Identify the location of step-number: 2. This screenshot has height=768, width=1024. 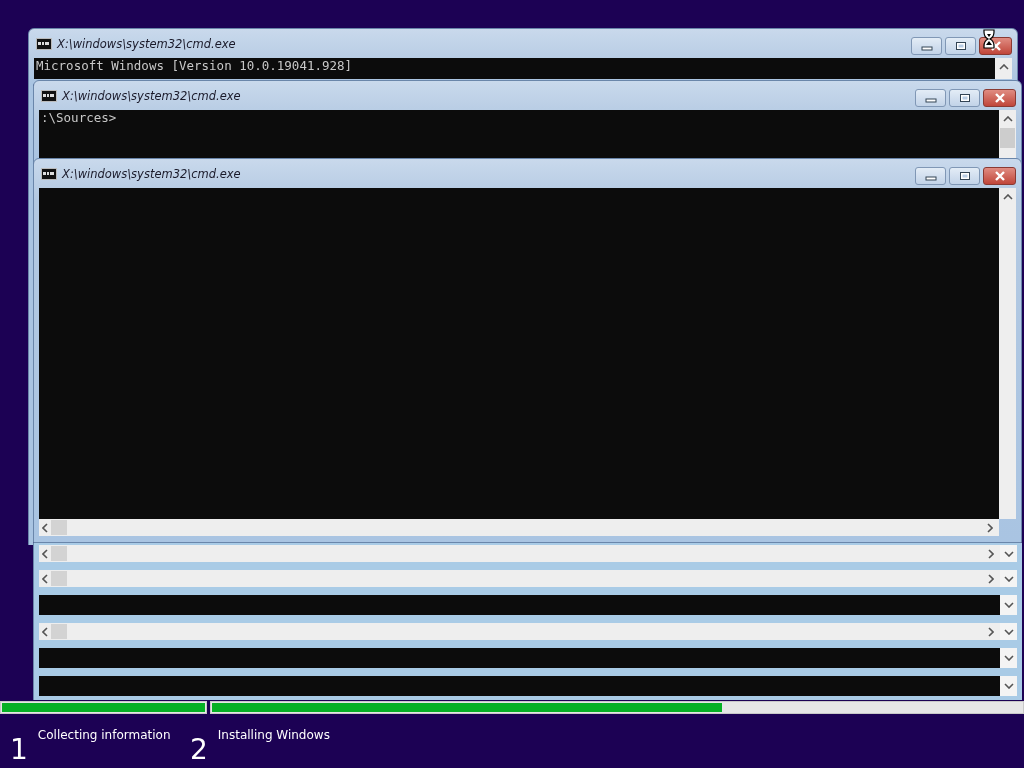
(199, 750).